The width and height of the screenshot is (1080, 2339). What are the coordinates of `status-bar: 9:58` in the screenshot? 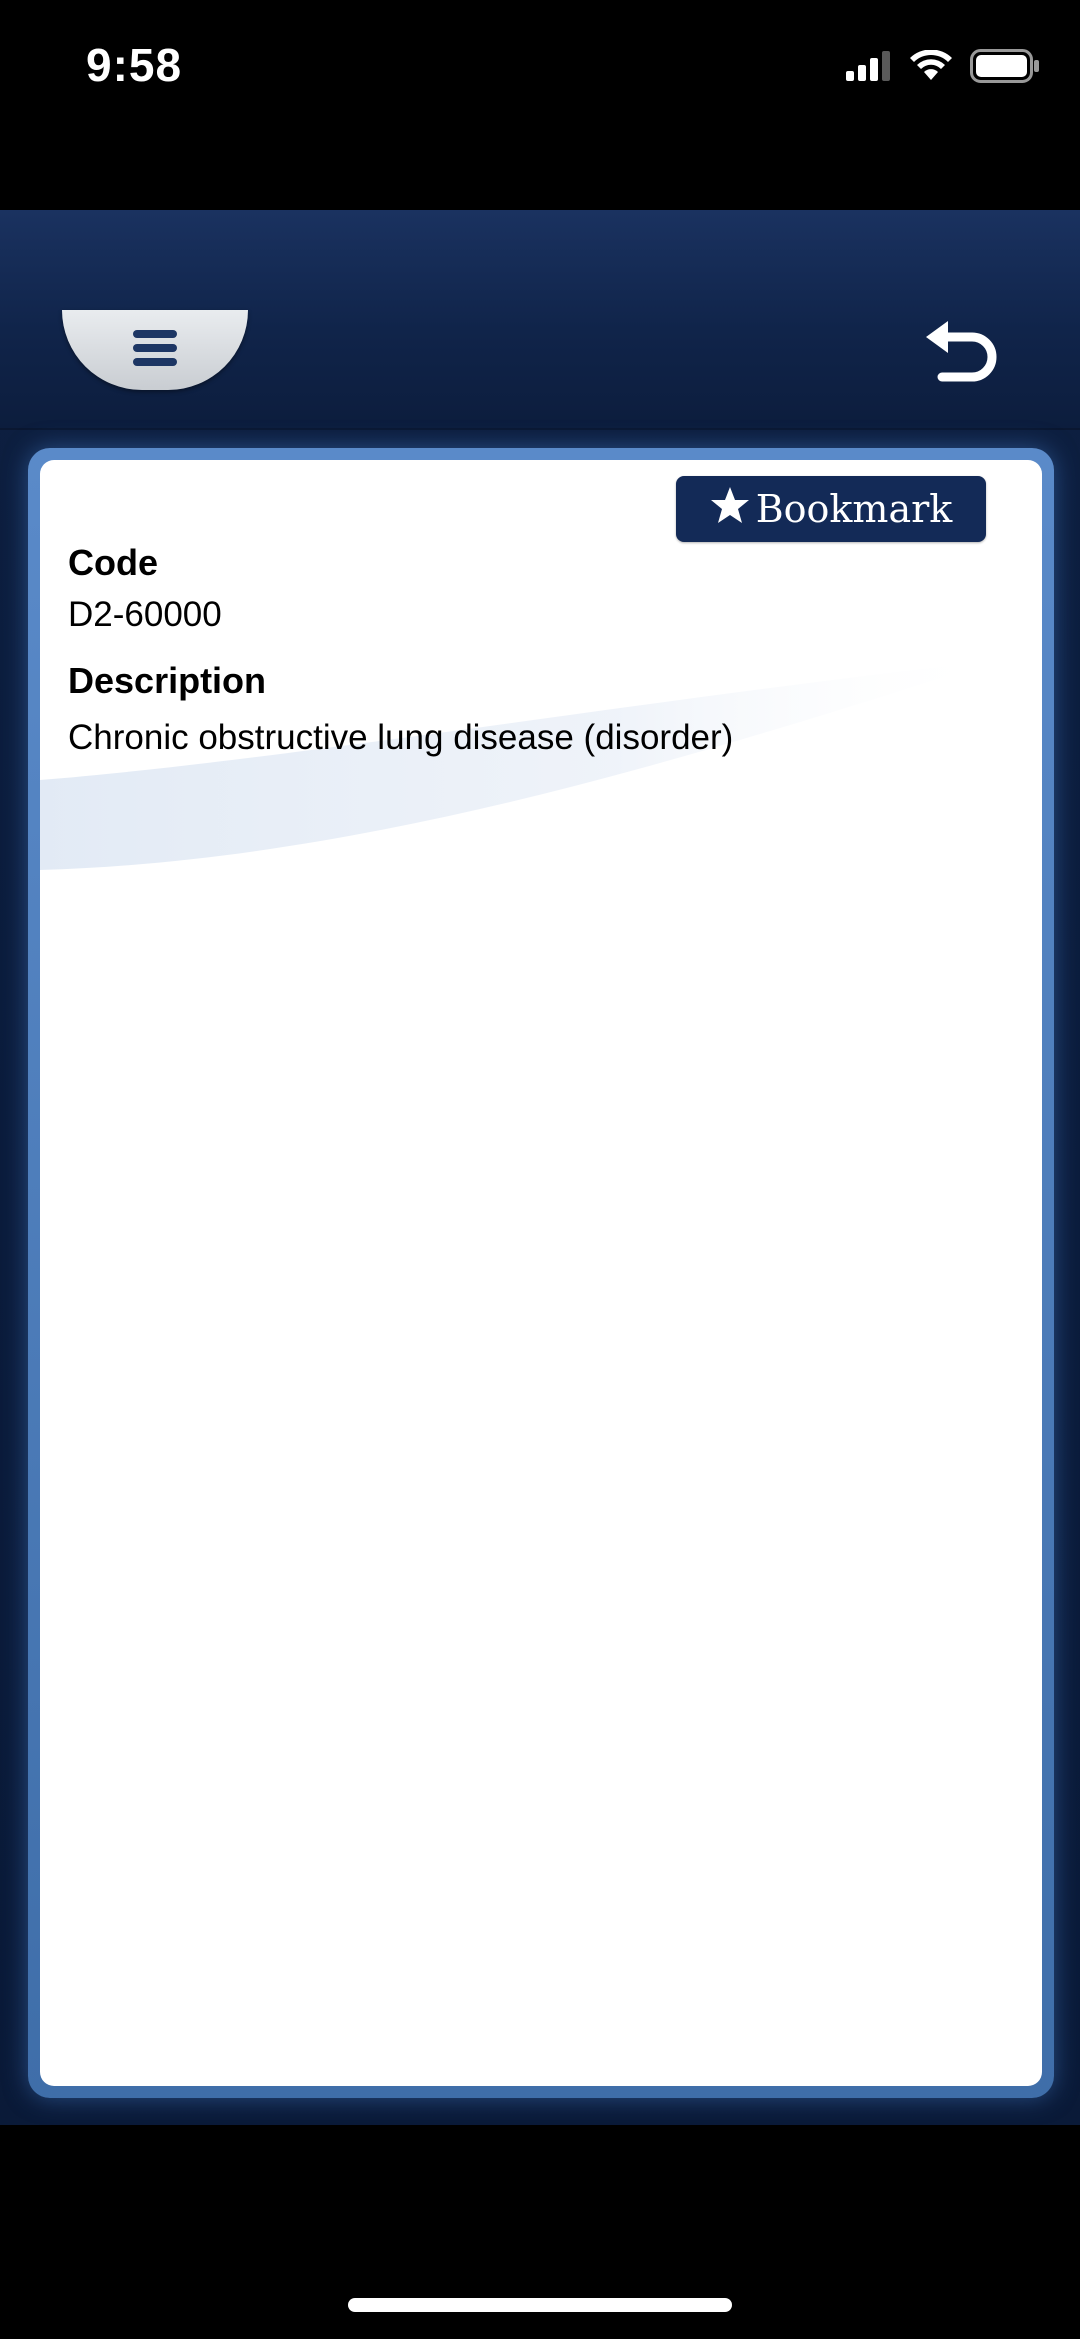 It's located at (540, 67).